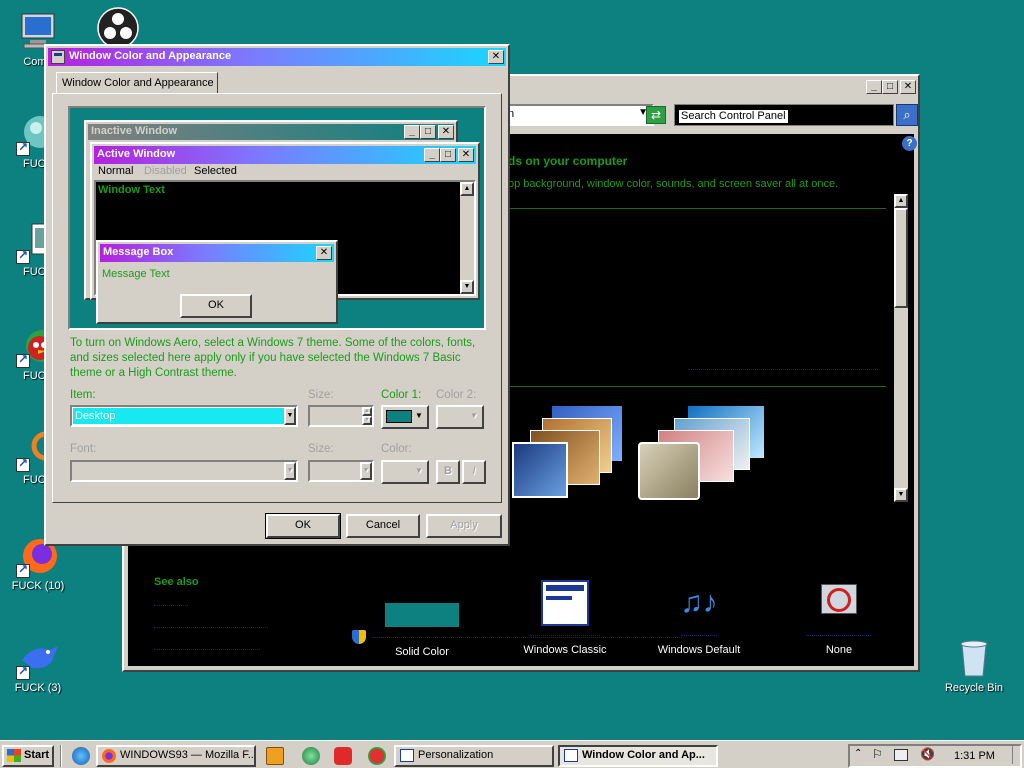 Image resolution: width=1024 pixels, height=768 pixels. I want to click on bottom-item-label: Windows Classic, so click(565, 650).